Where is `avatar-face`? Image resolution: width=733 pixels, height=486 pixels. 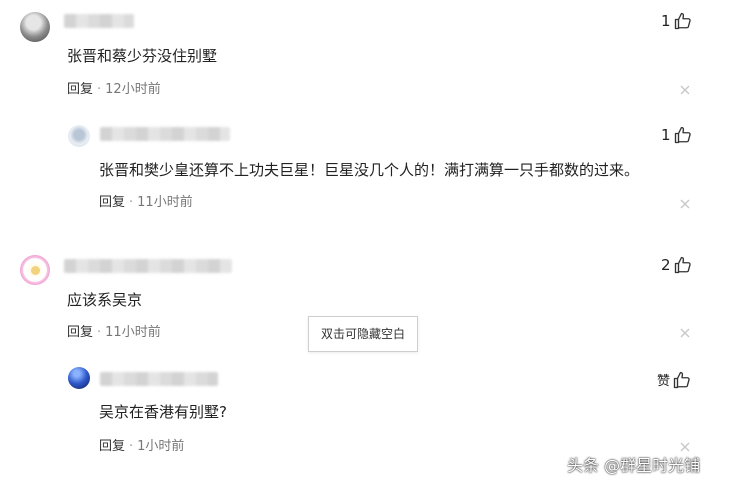 avatar-face is located at coordinates (35, 270).